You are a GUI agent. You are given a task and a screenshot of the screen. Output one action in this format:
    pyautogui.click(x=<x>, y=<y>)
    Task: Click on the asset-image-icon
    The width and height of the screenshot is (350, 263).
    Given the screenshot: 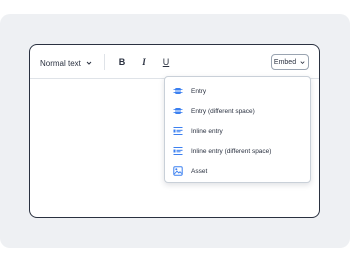 What is the action you would take?
    pyautogui.click(x=178, y=171)
    